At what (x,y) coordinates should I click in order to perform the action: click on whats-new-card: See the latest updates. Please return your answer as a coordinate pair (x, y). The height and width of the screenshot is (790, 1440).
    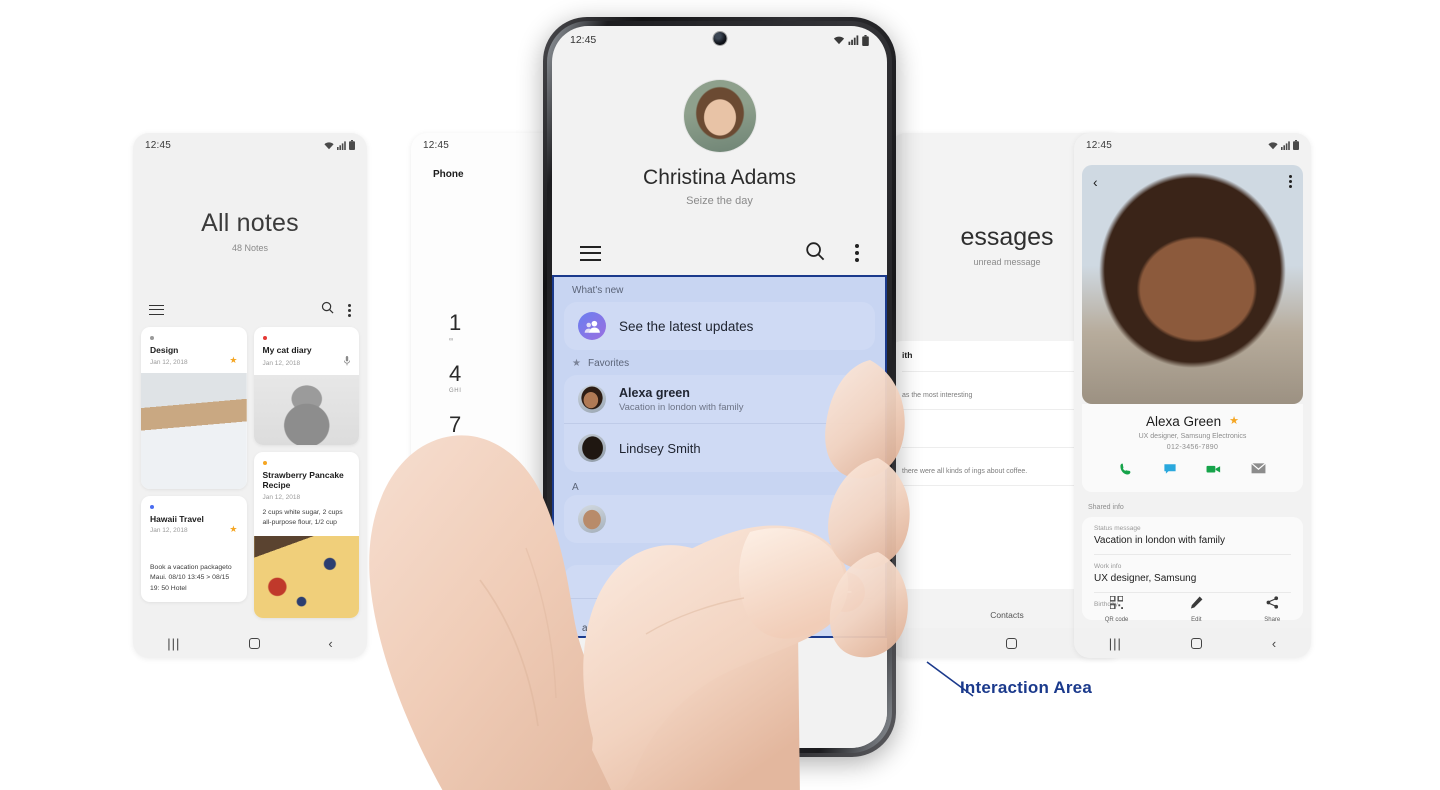
    Looking at the image, I should click on (719, 326).